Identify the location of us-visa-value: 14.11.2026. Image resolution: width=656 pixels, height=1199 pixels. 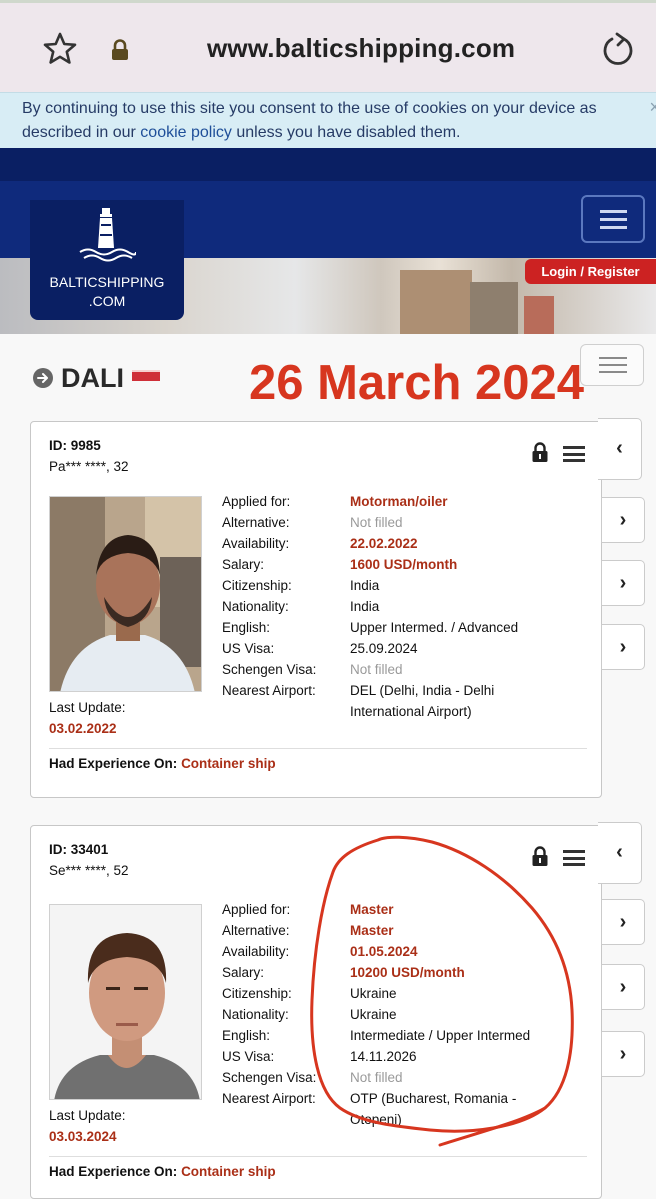
(383, 1056).